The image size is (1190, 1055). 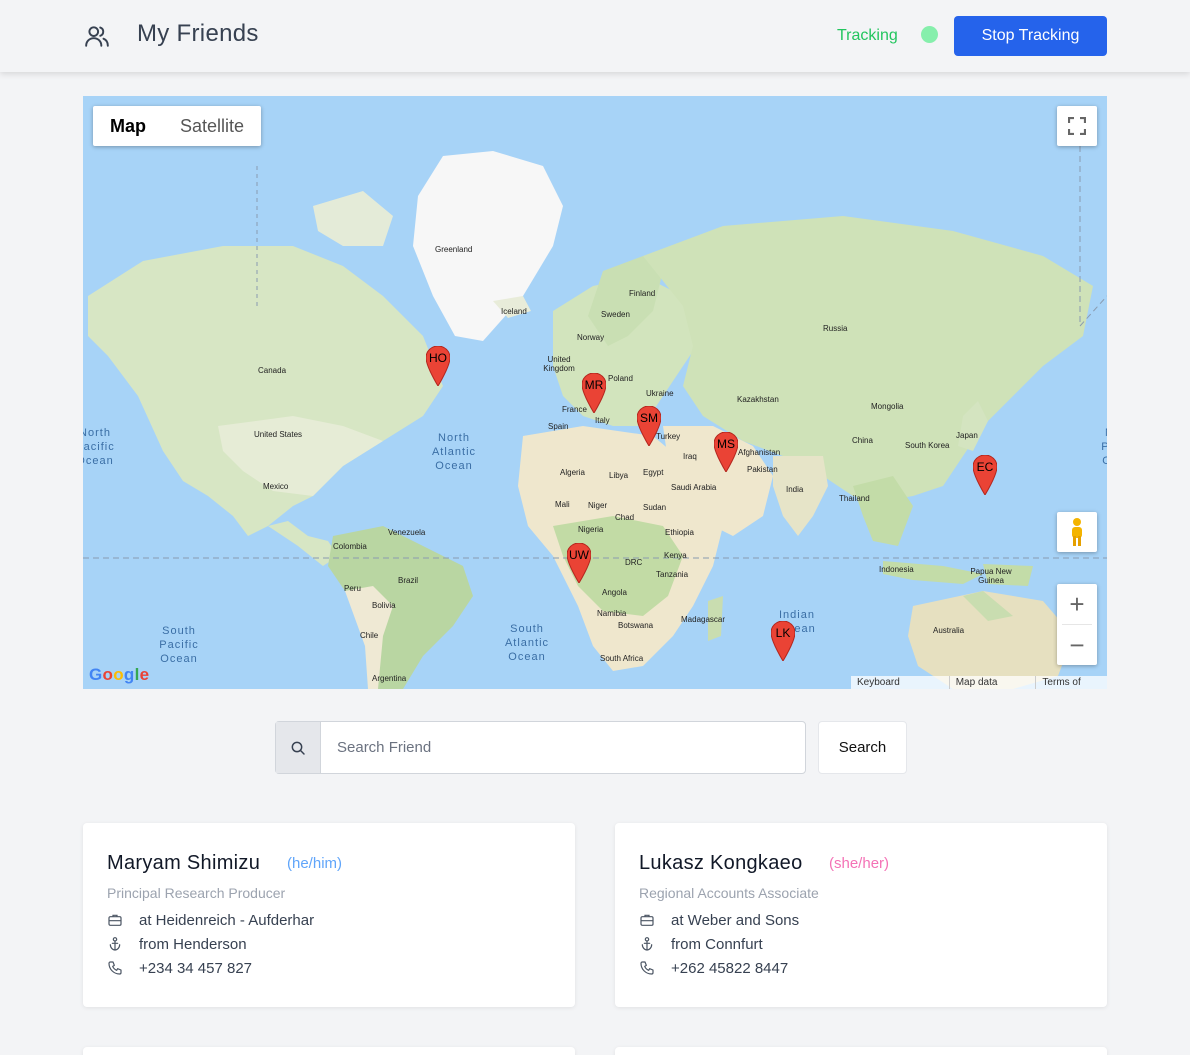 I want to click on place-label: Angola, so click(x=614, y=592).